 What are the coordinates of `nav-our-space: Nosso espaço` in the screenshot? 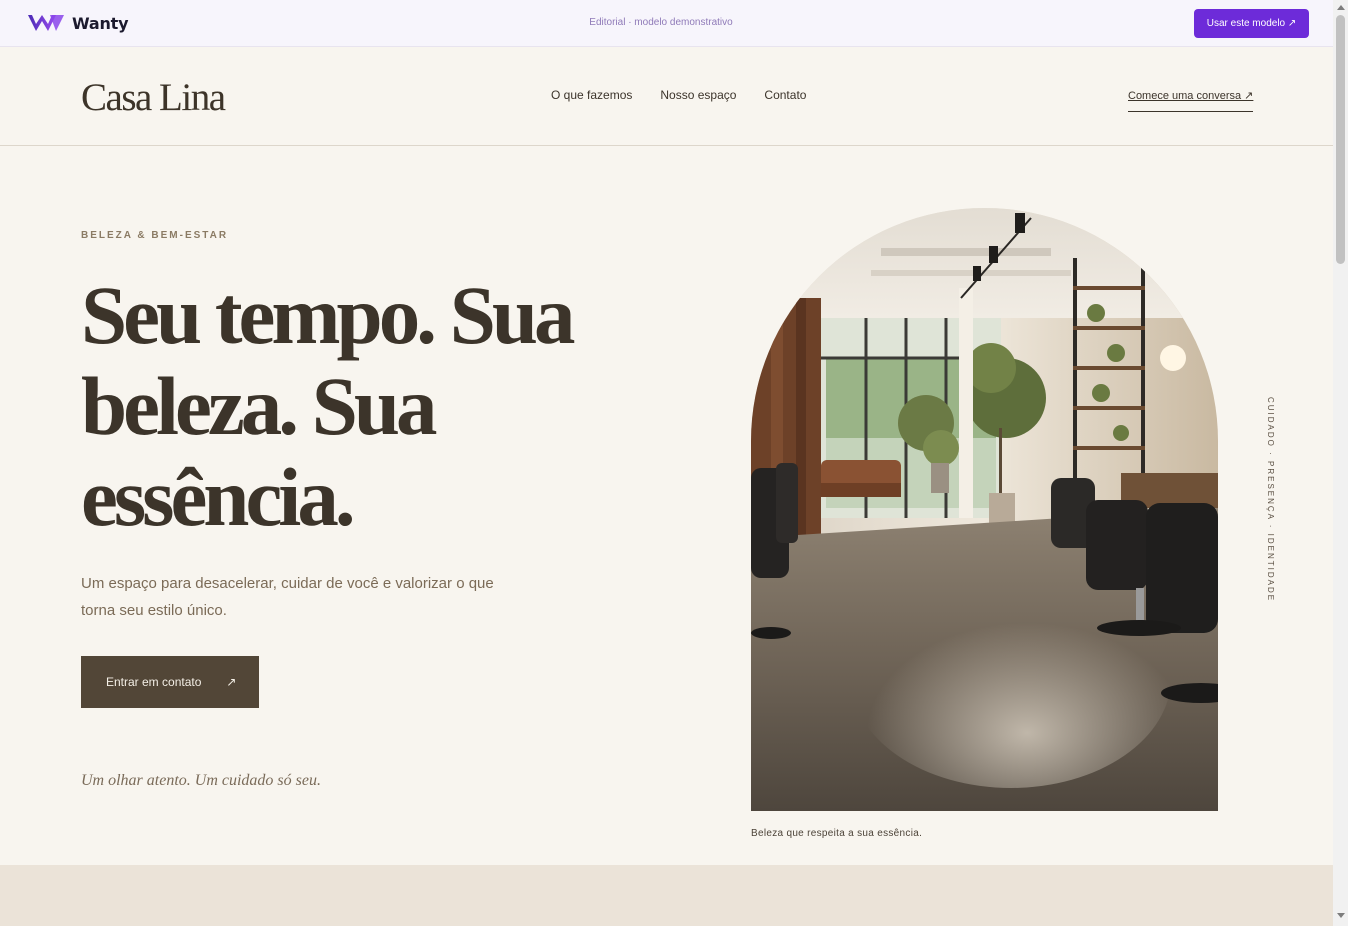 It's located at (698, 95).